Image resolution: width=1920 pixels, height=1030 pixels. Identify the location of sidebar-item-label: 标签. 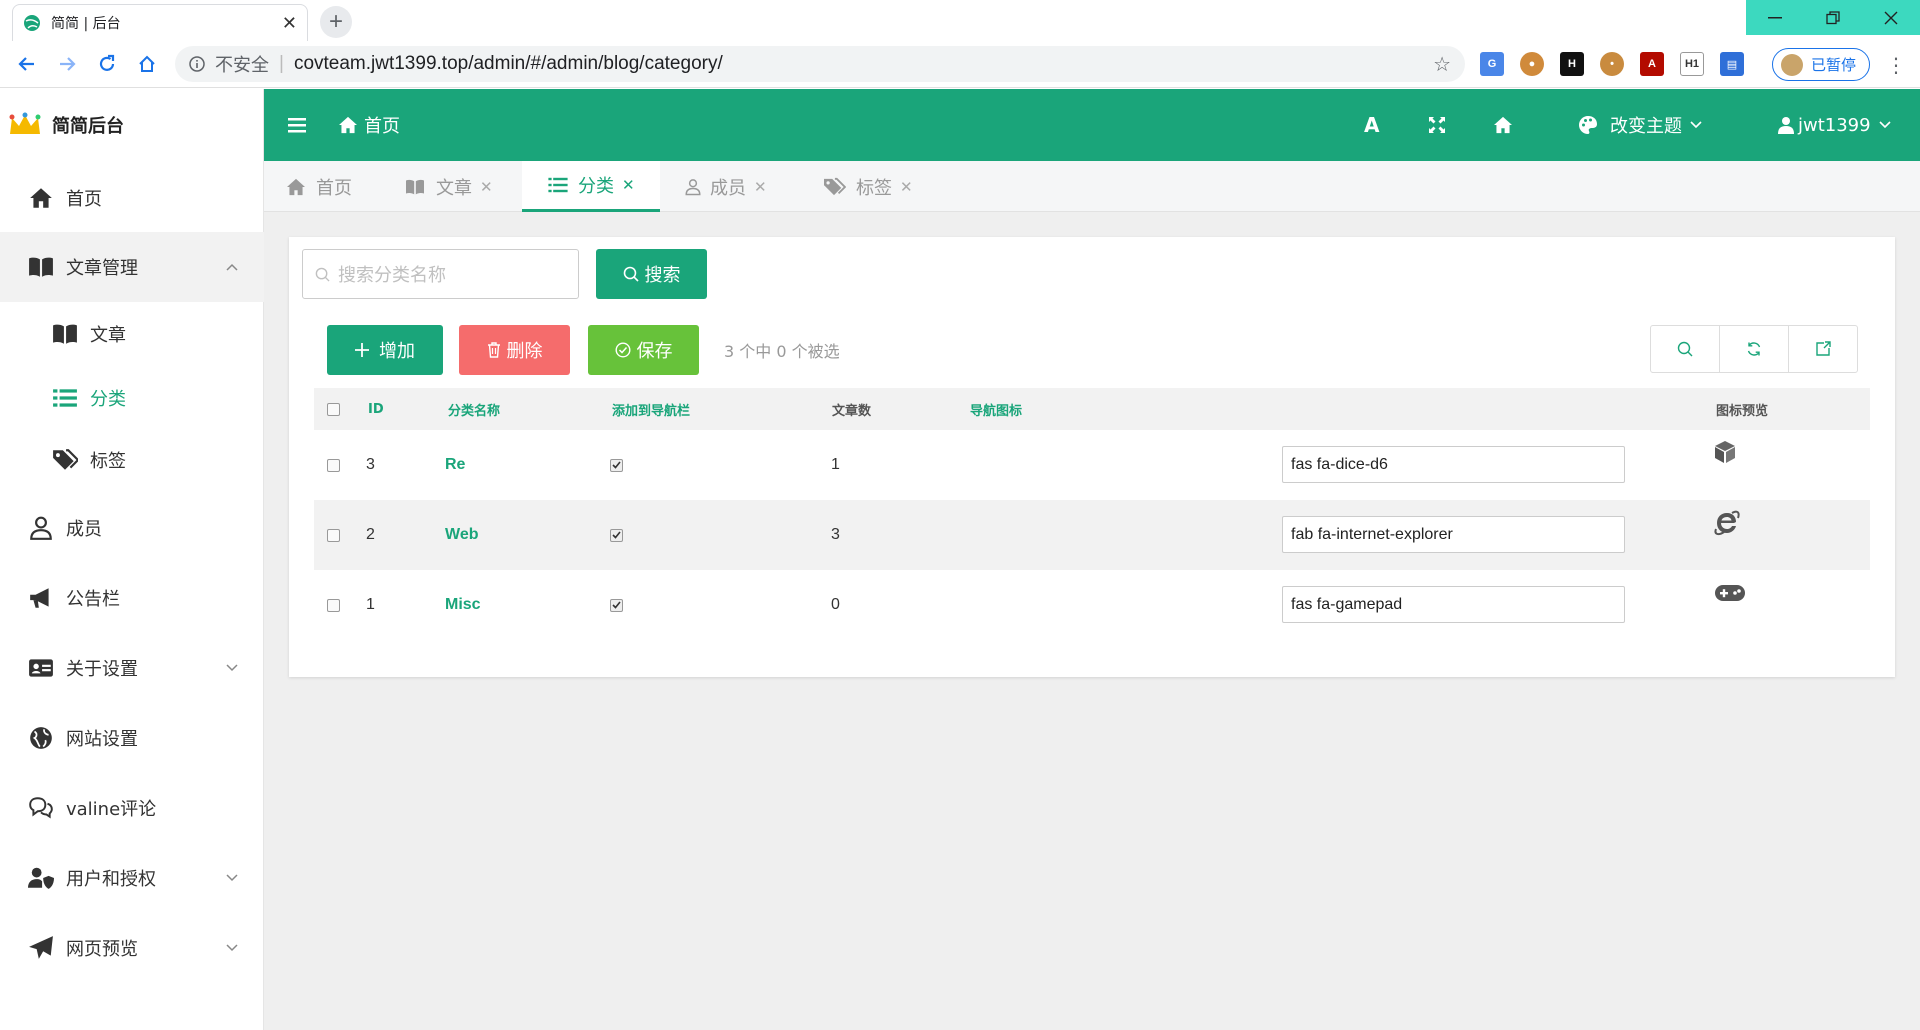
(108, 461).